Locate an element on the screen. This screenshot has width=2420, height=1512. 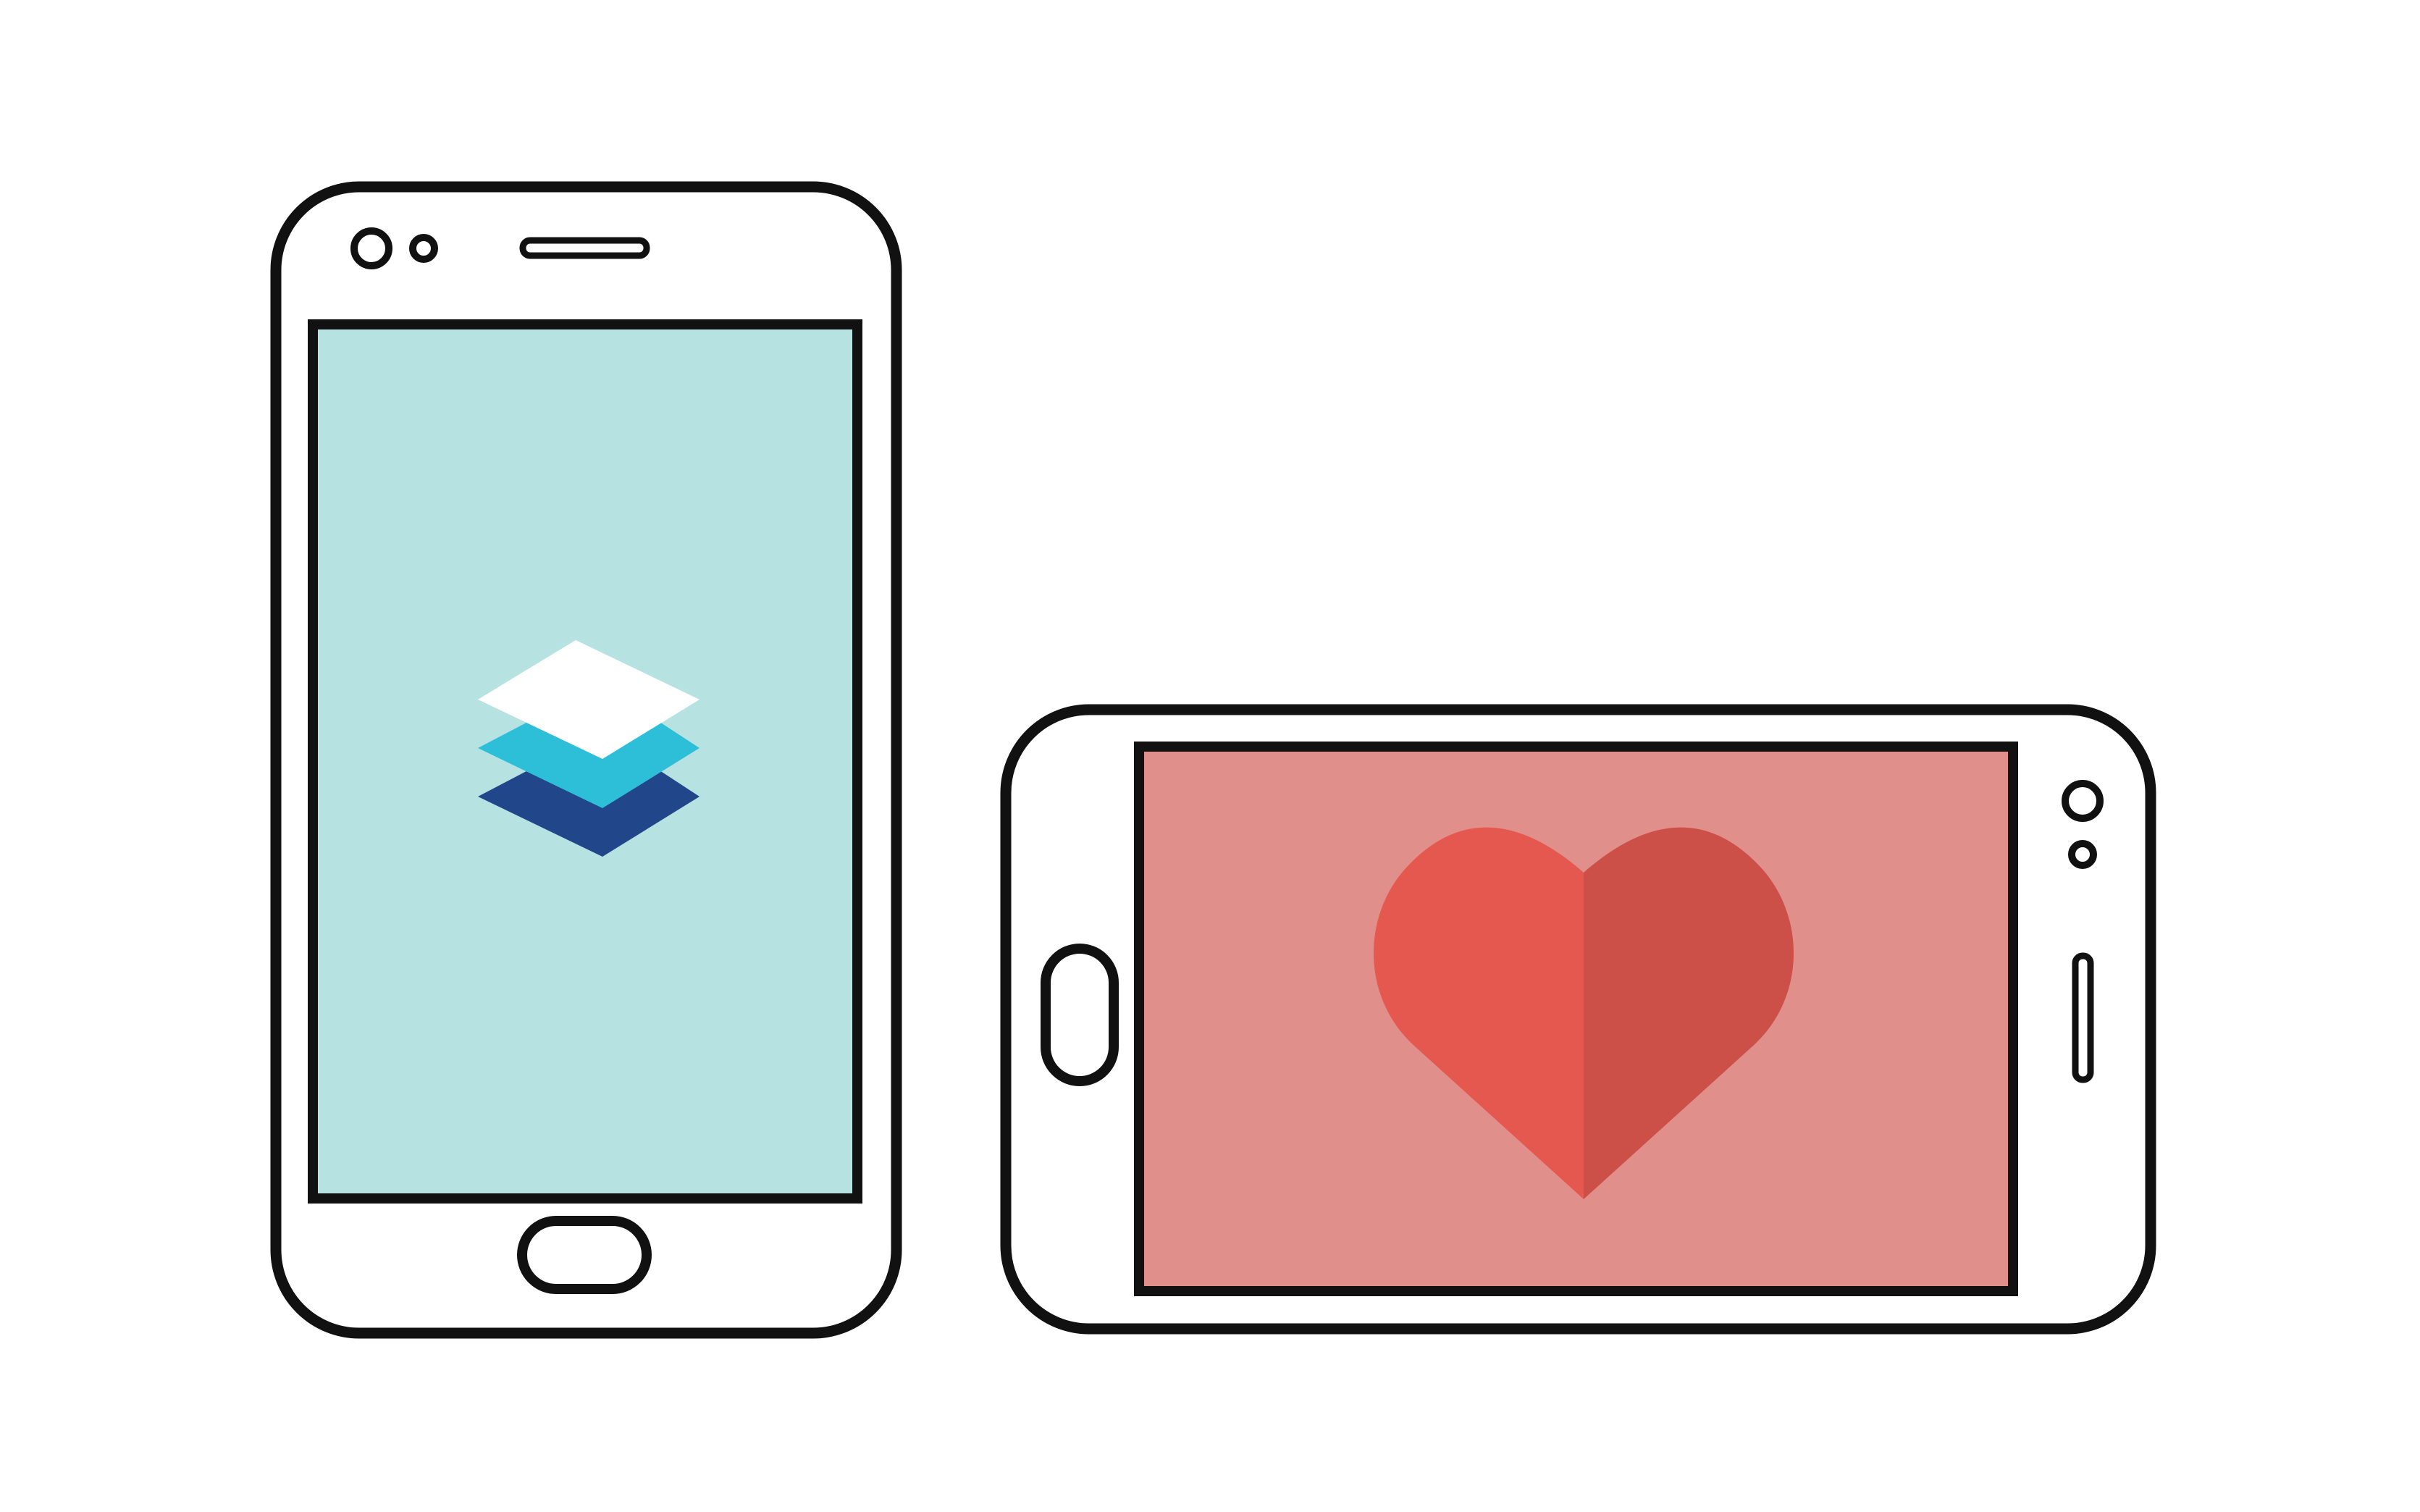
portrait-home-button is located at coordinates (585, 1255).